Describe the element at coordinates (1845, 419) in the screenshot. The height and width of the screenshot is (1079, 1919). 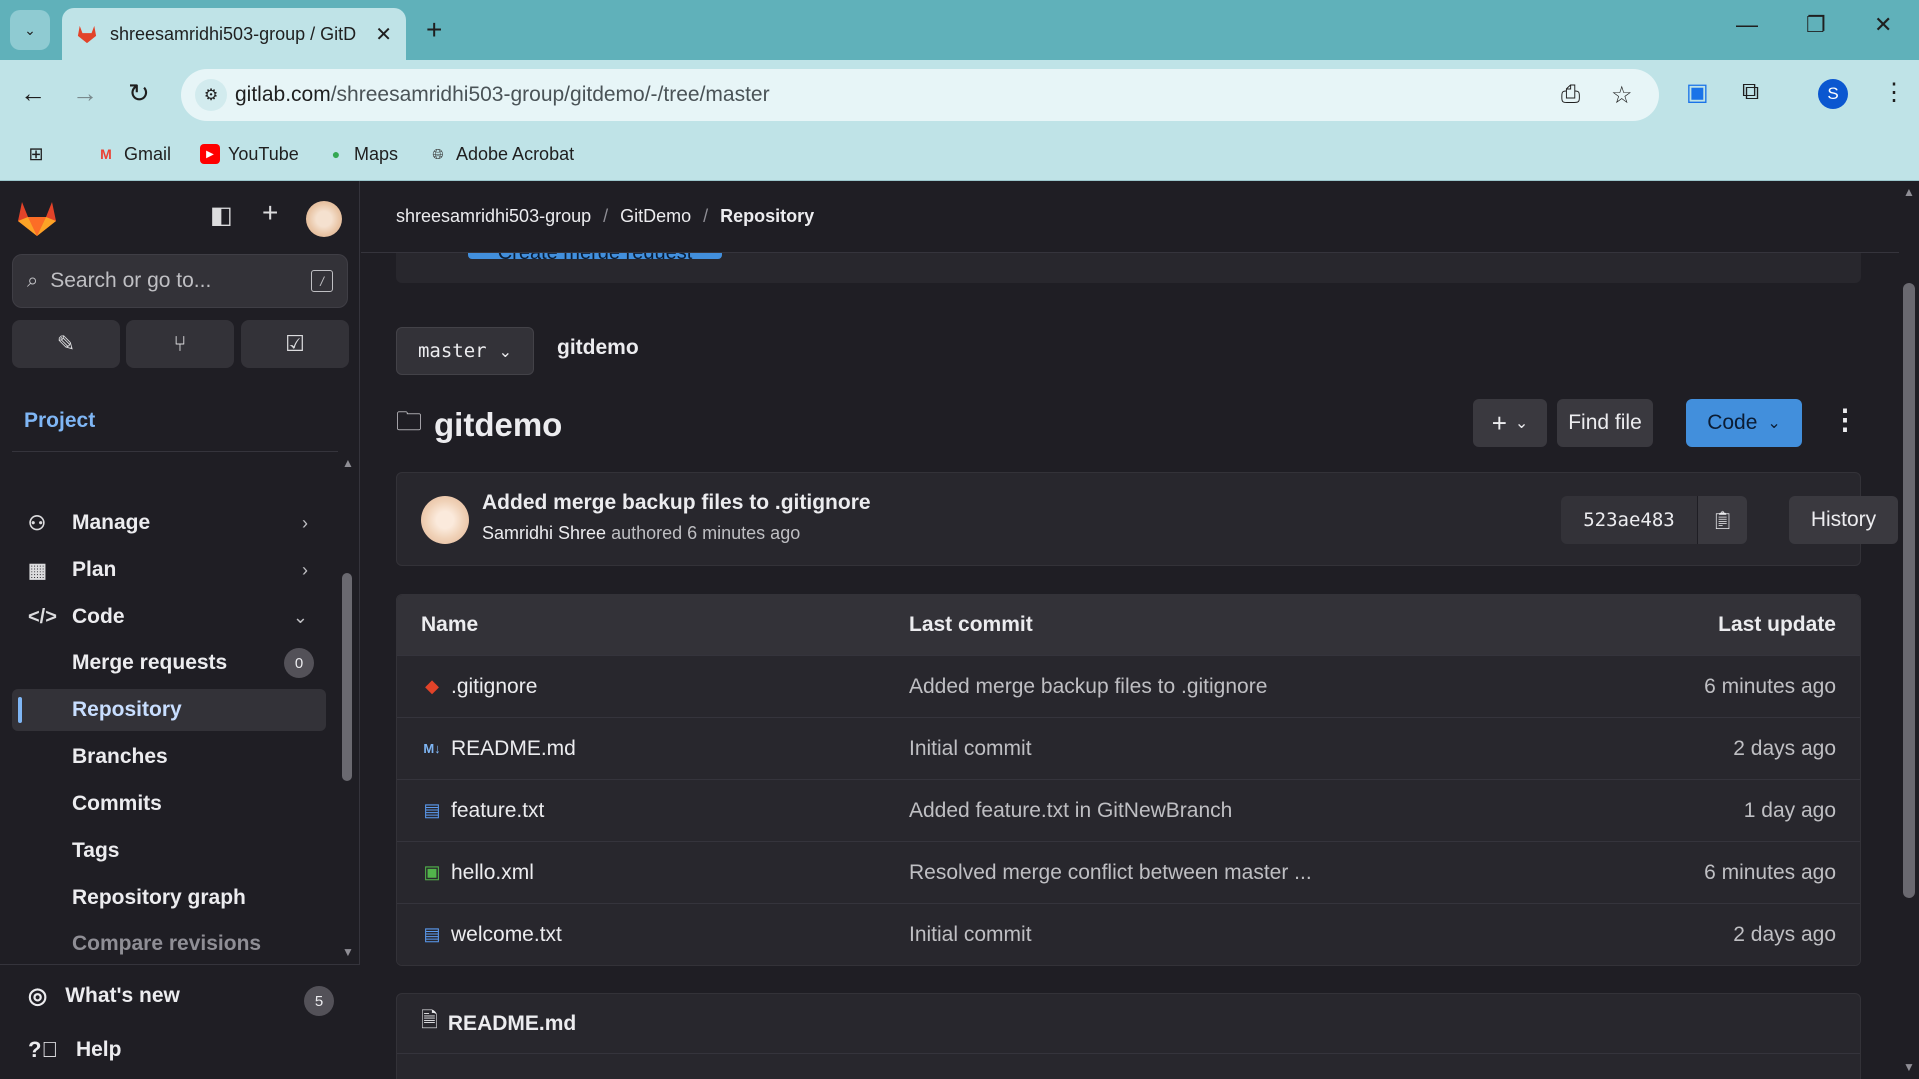
I see `more-actions-icon: ⋮` at that location.